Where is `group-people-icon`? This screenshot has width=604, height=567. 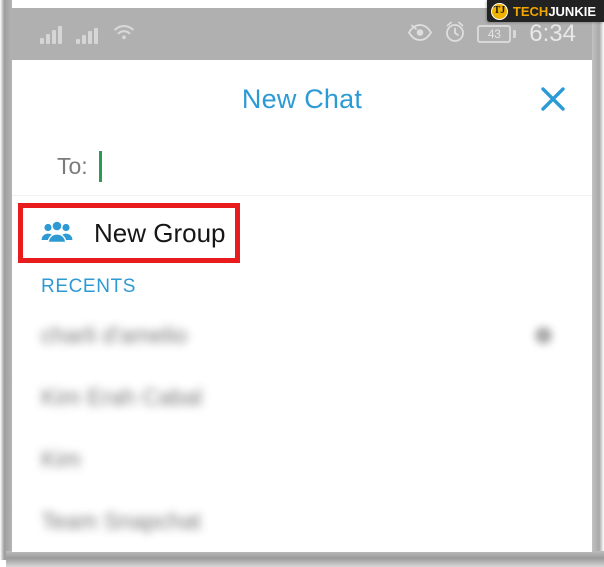
group-people-icon is located at coordinates (57, 233).